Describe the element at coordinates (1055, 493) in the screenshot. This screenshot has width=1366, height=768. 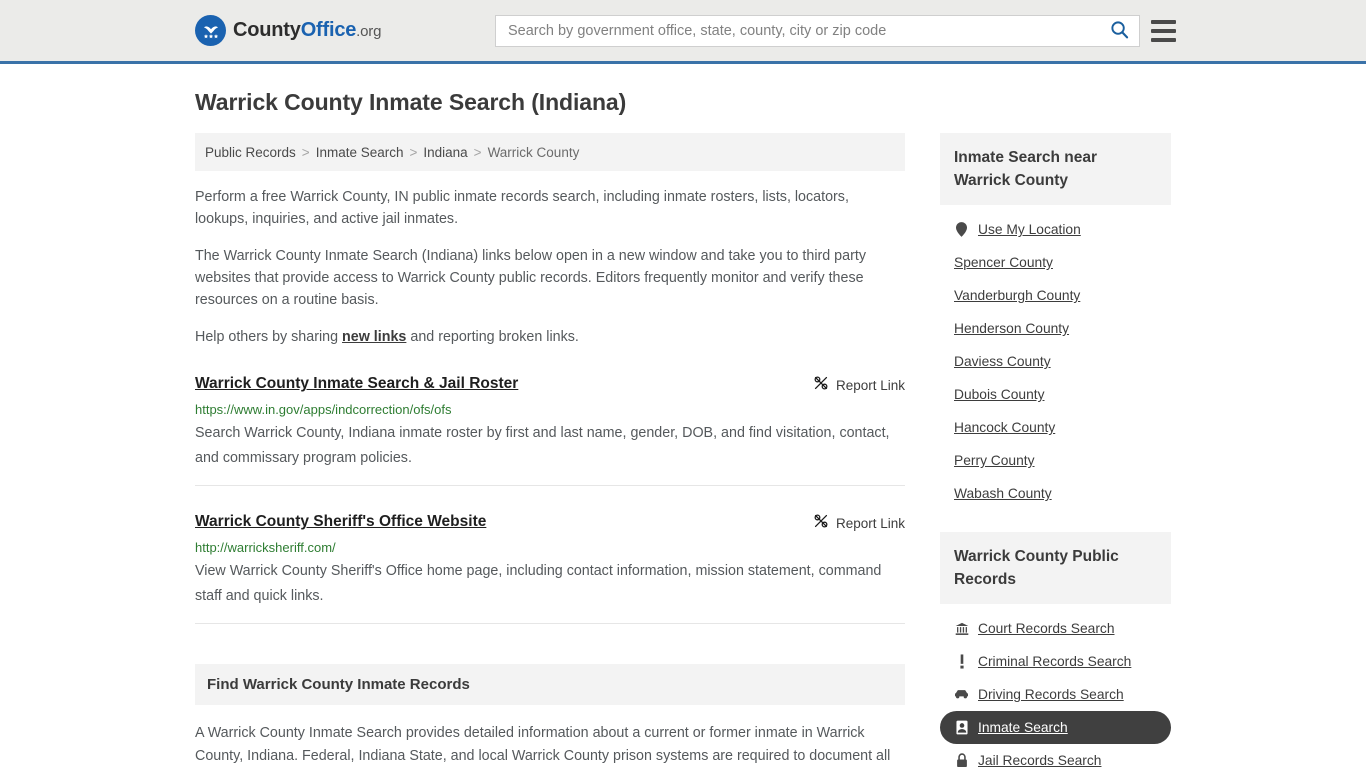
I see `sidebar-item-wabash-county: Wabash County` at that location.